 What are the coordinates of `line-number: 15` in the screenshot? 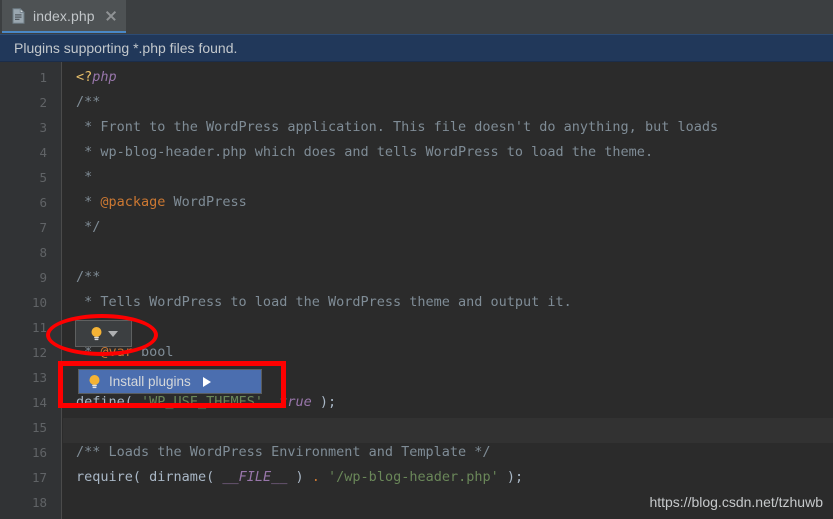 It's located at (39, 427).